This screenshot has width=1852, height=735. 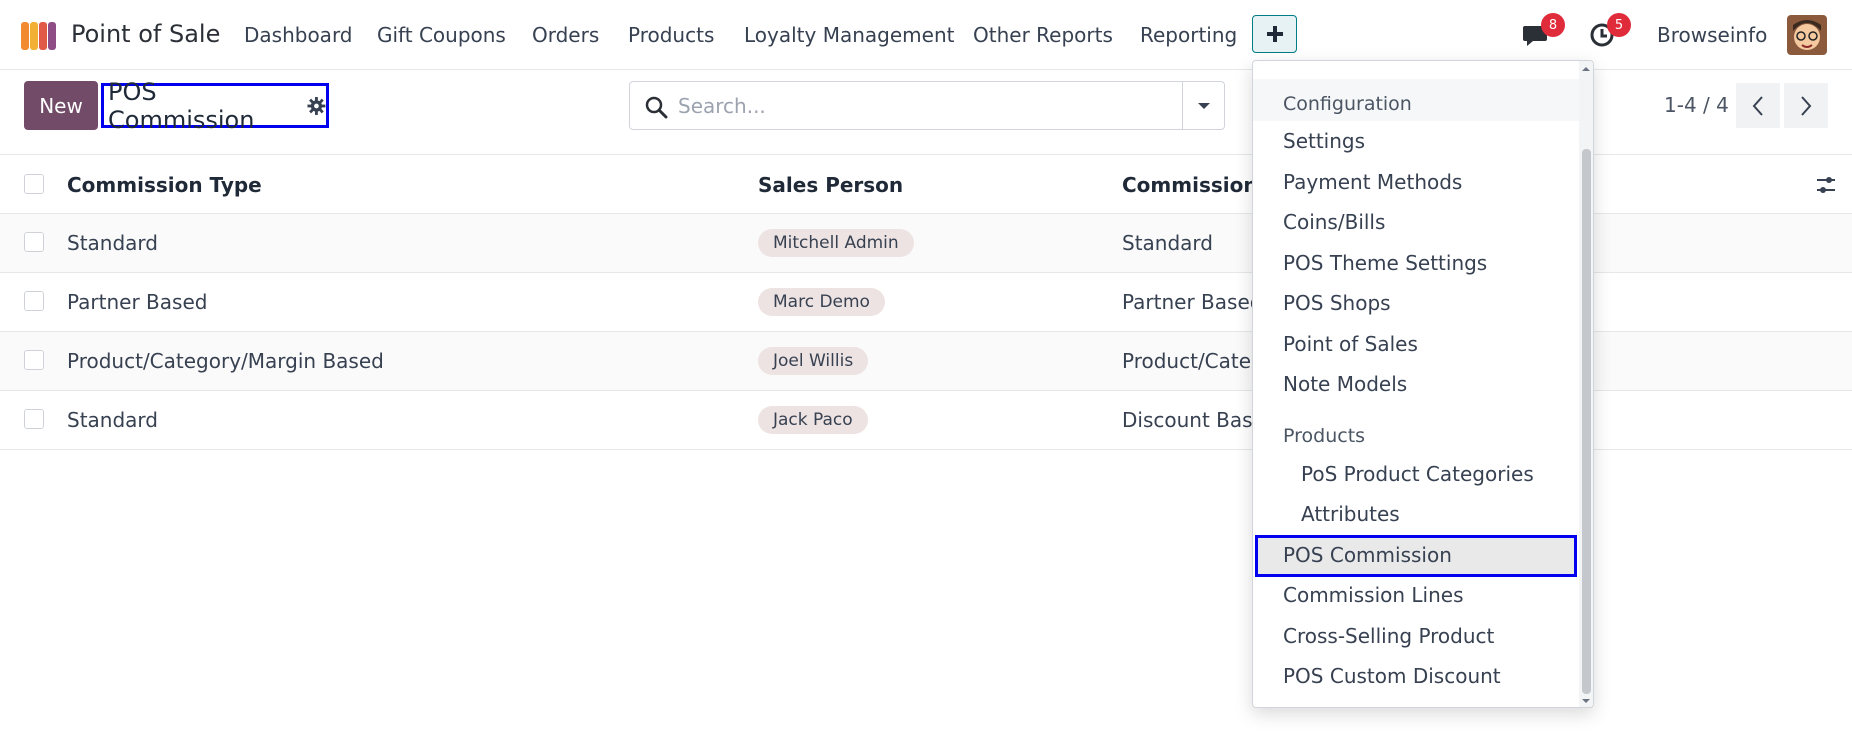 I want to click on pager-value: 1-4 / 4, so click(x=1696, y=105).